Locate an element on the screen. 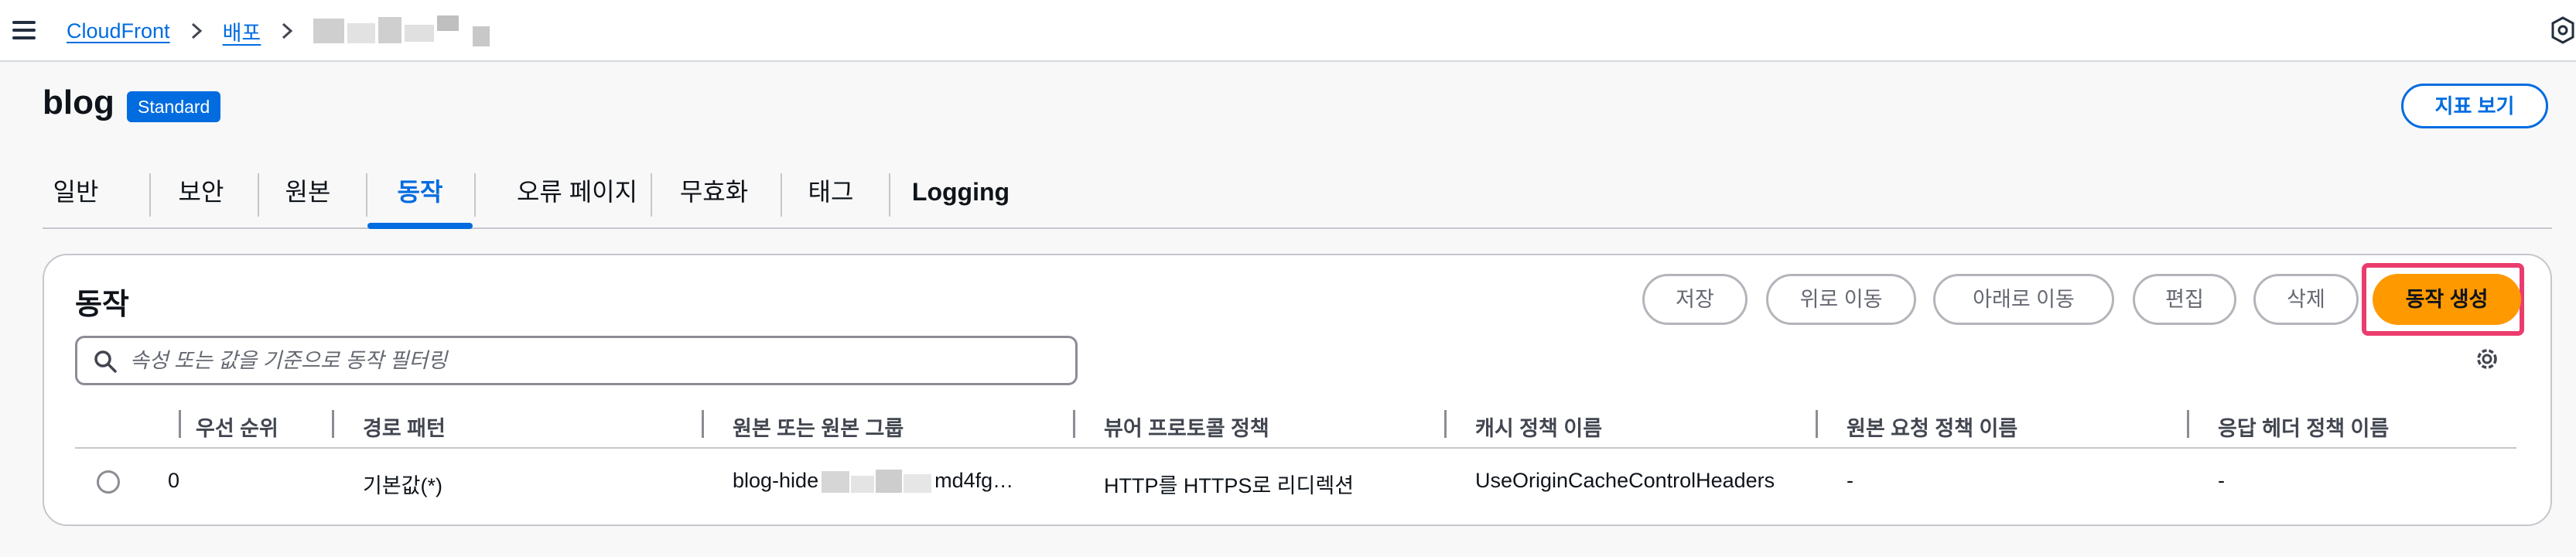 The image size is (2576, 557). search-input is located at coordinates (594, 360).